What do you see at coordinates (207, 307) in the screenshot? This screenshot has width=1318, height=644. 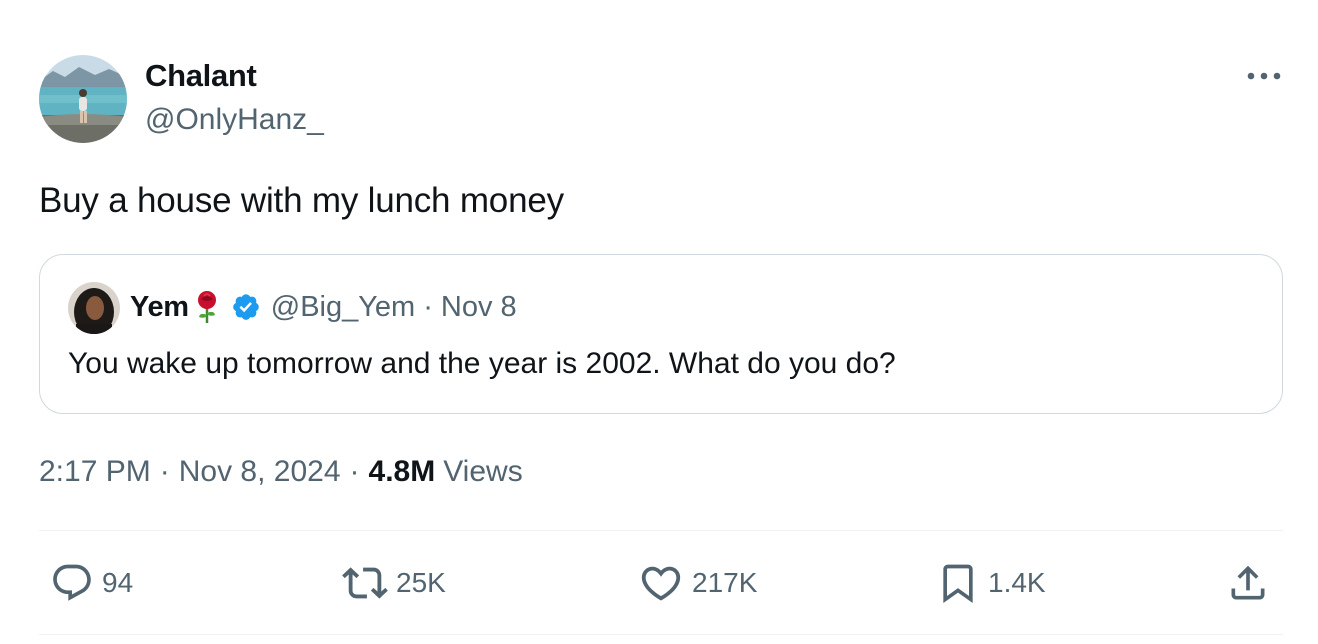 I see `rose-emoji-icon` at bounding box center [207, 307].